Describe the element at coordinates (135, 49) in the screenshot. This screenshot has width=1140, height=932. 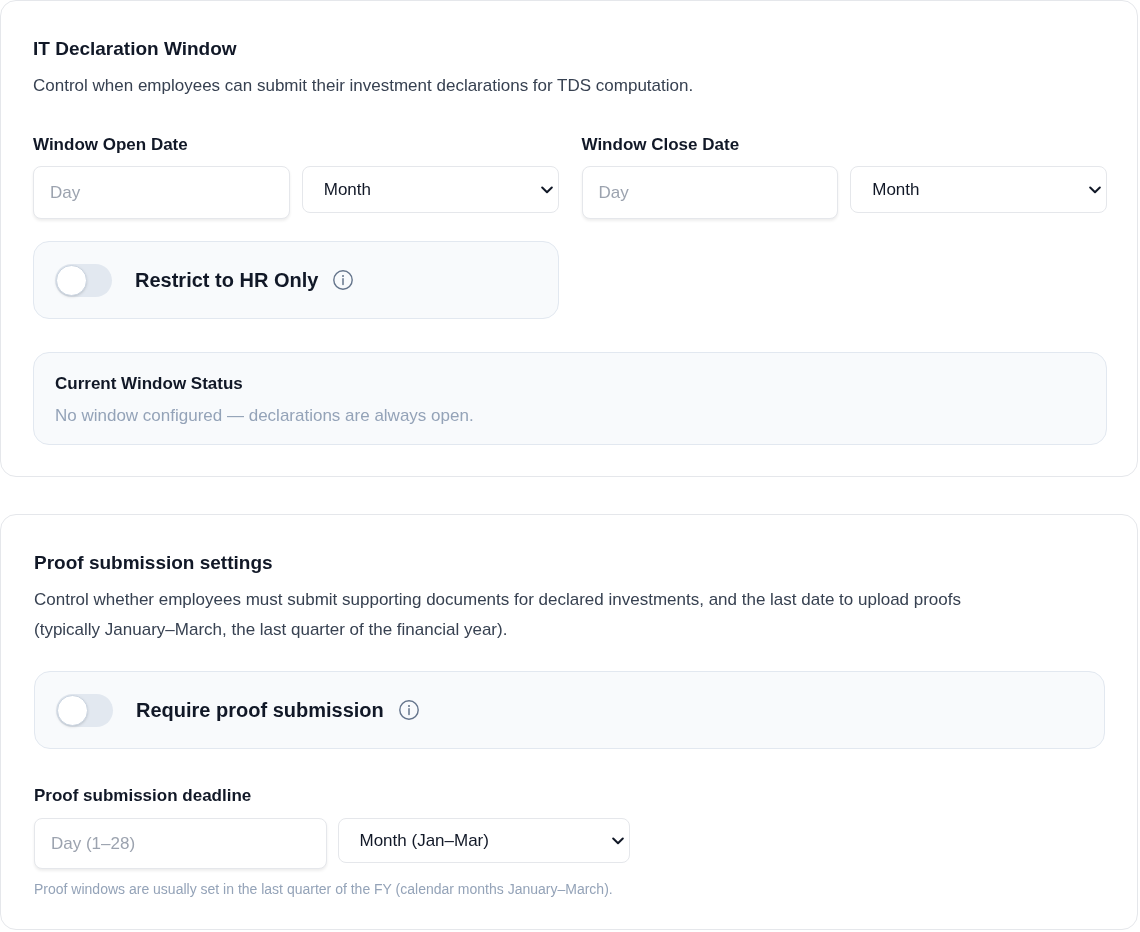
I see `section-title: IT Declaration Window` at that location.